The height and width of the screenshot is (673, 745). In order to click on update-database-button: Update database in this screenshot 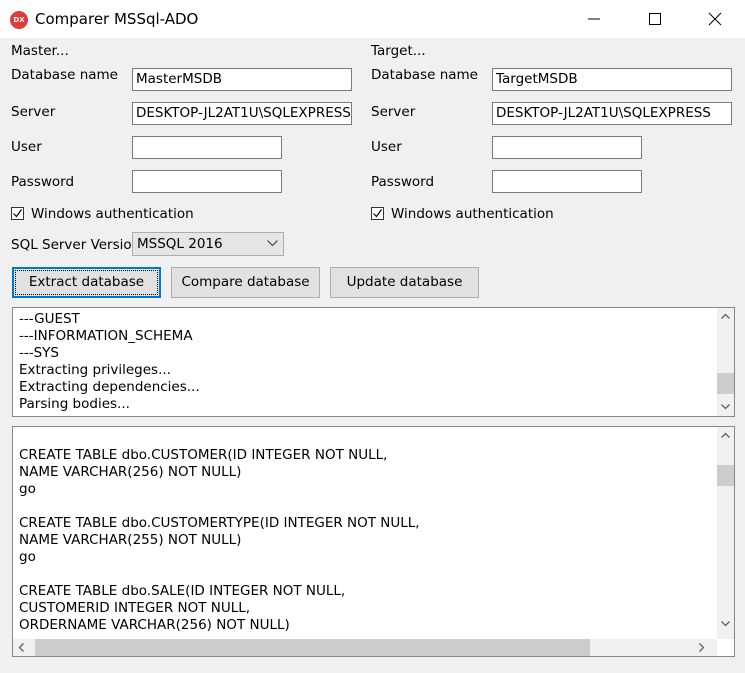, I will do `click(404, 282)`.